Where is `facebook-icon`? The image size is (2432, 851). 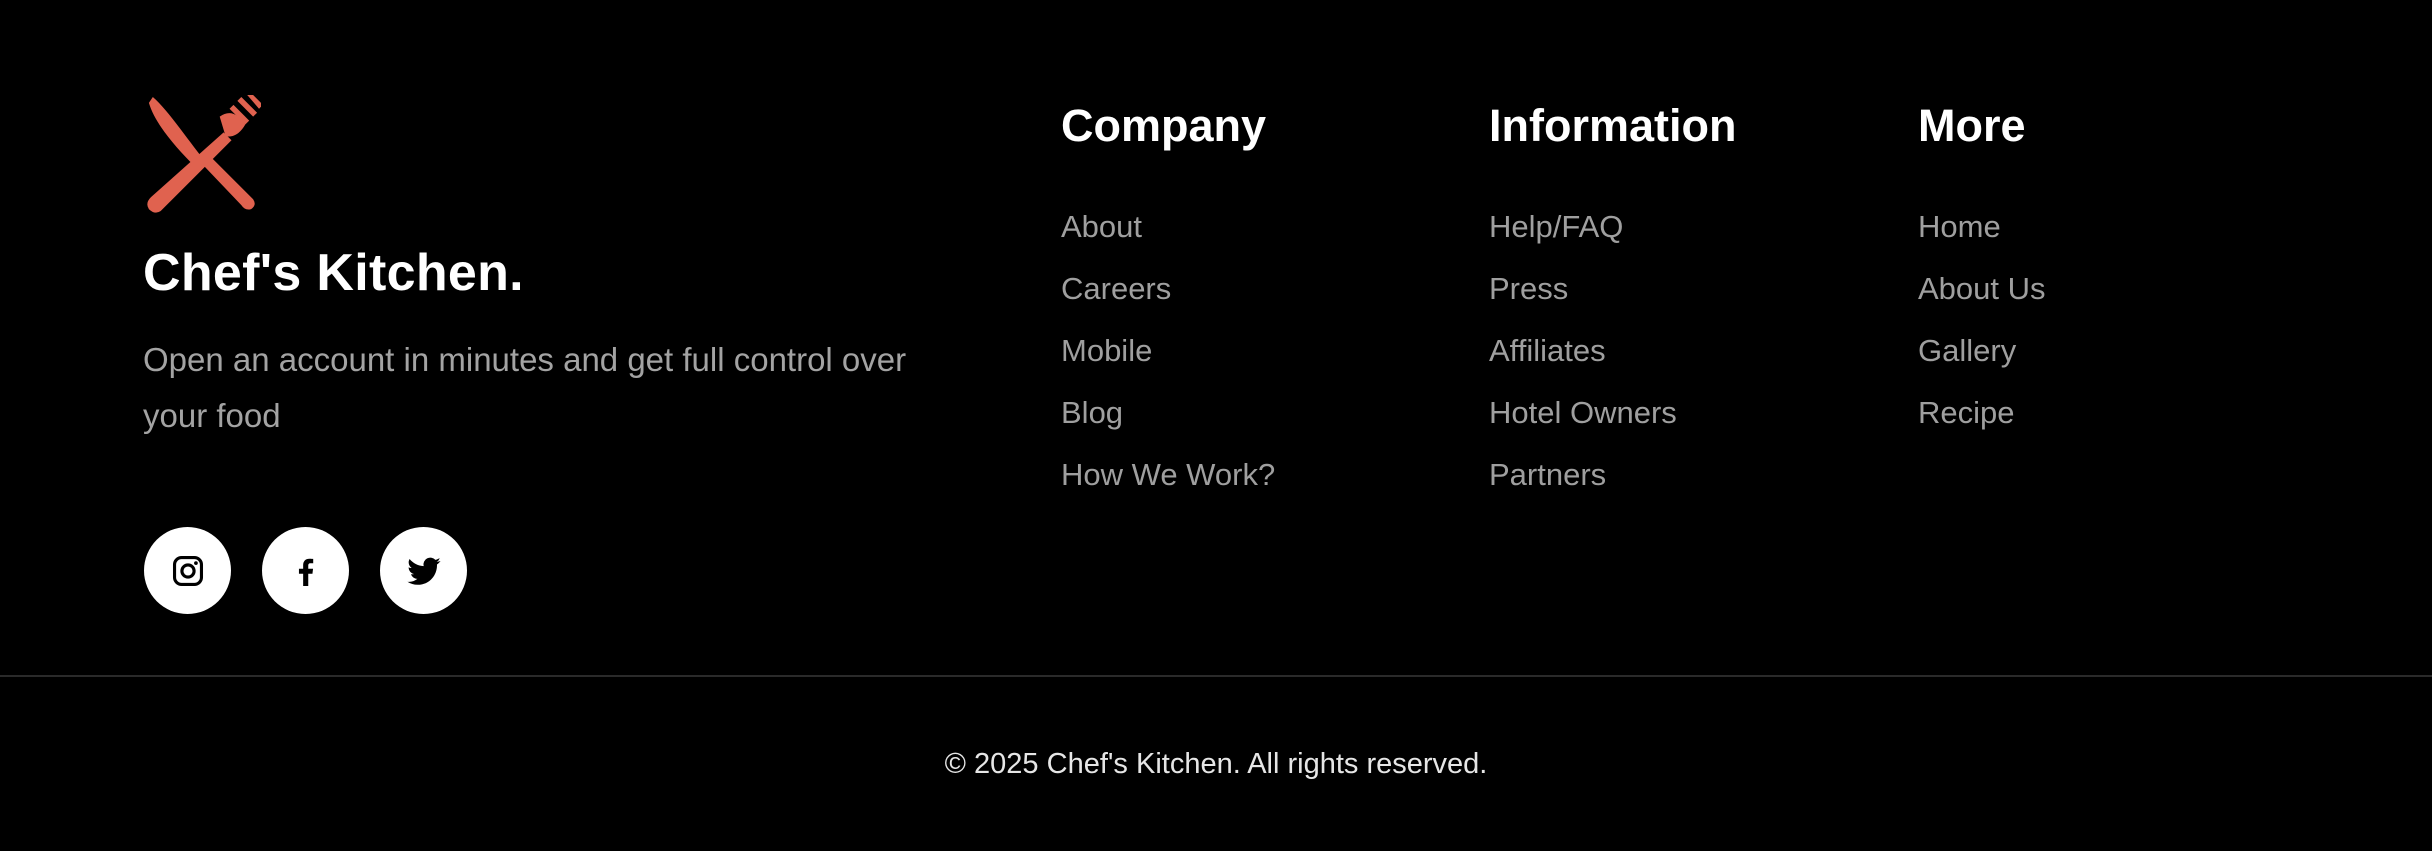
facebook-icon is located at coordinates (305, 572).